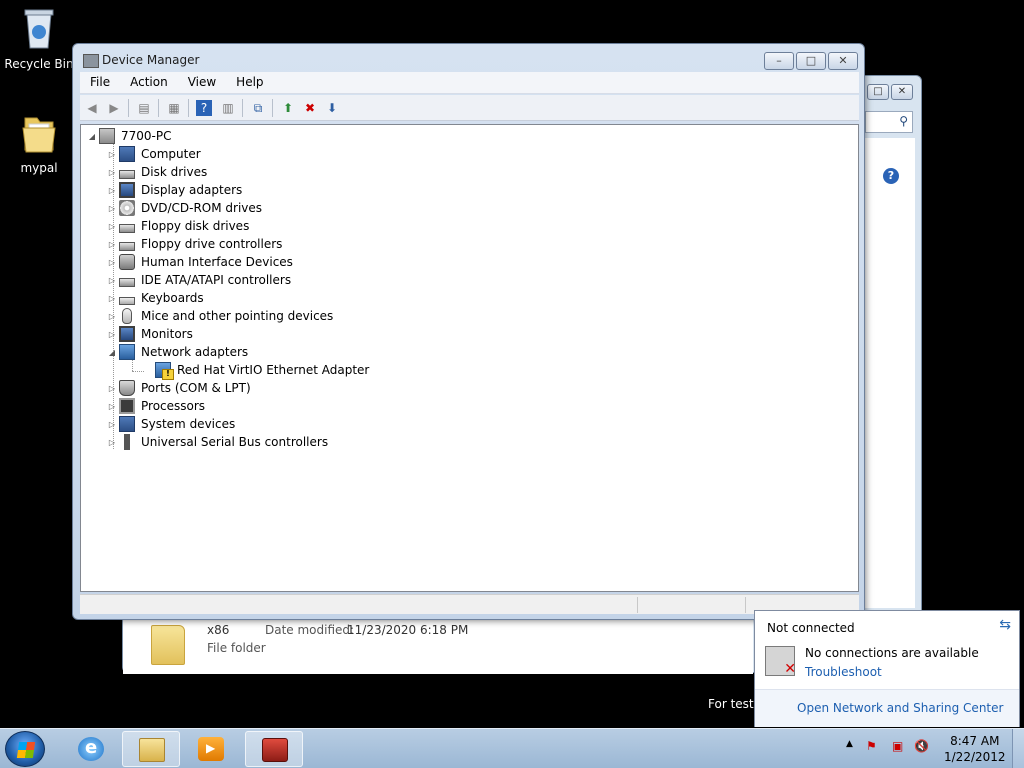 The height and width of the screenshot is (768, 1024). I want to click on computer-icon, so click(107, 136).